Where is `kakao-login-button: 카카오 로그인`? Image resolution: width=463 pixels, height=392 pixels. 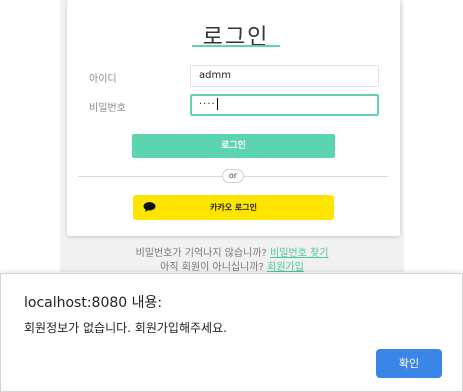 kakao-login-button: 카카오 로그인 is located at coordinates (233, 207).